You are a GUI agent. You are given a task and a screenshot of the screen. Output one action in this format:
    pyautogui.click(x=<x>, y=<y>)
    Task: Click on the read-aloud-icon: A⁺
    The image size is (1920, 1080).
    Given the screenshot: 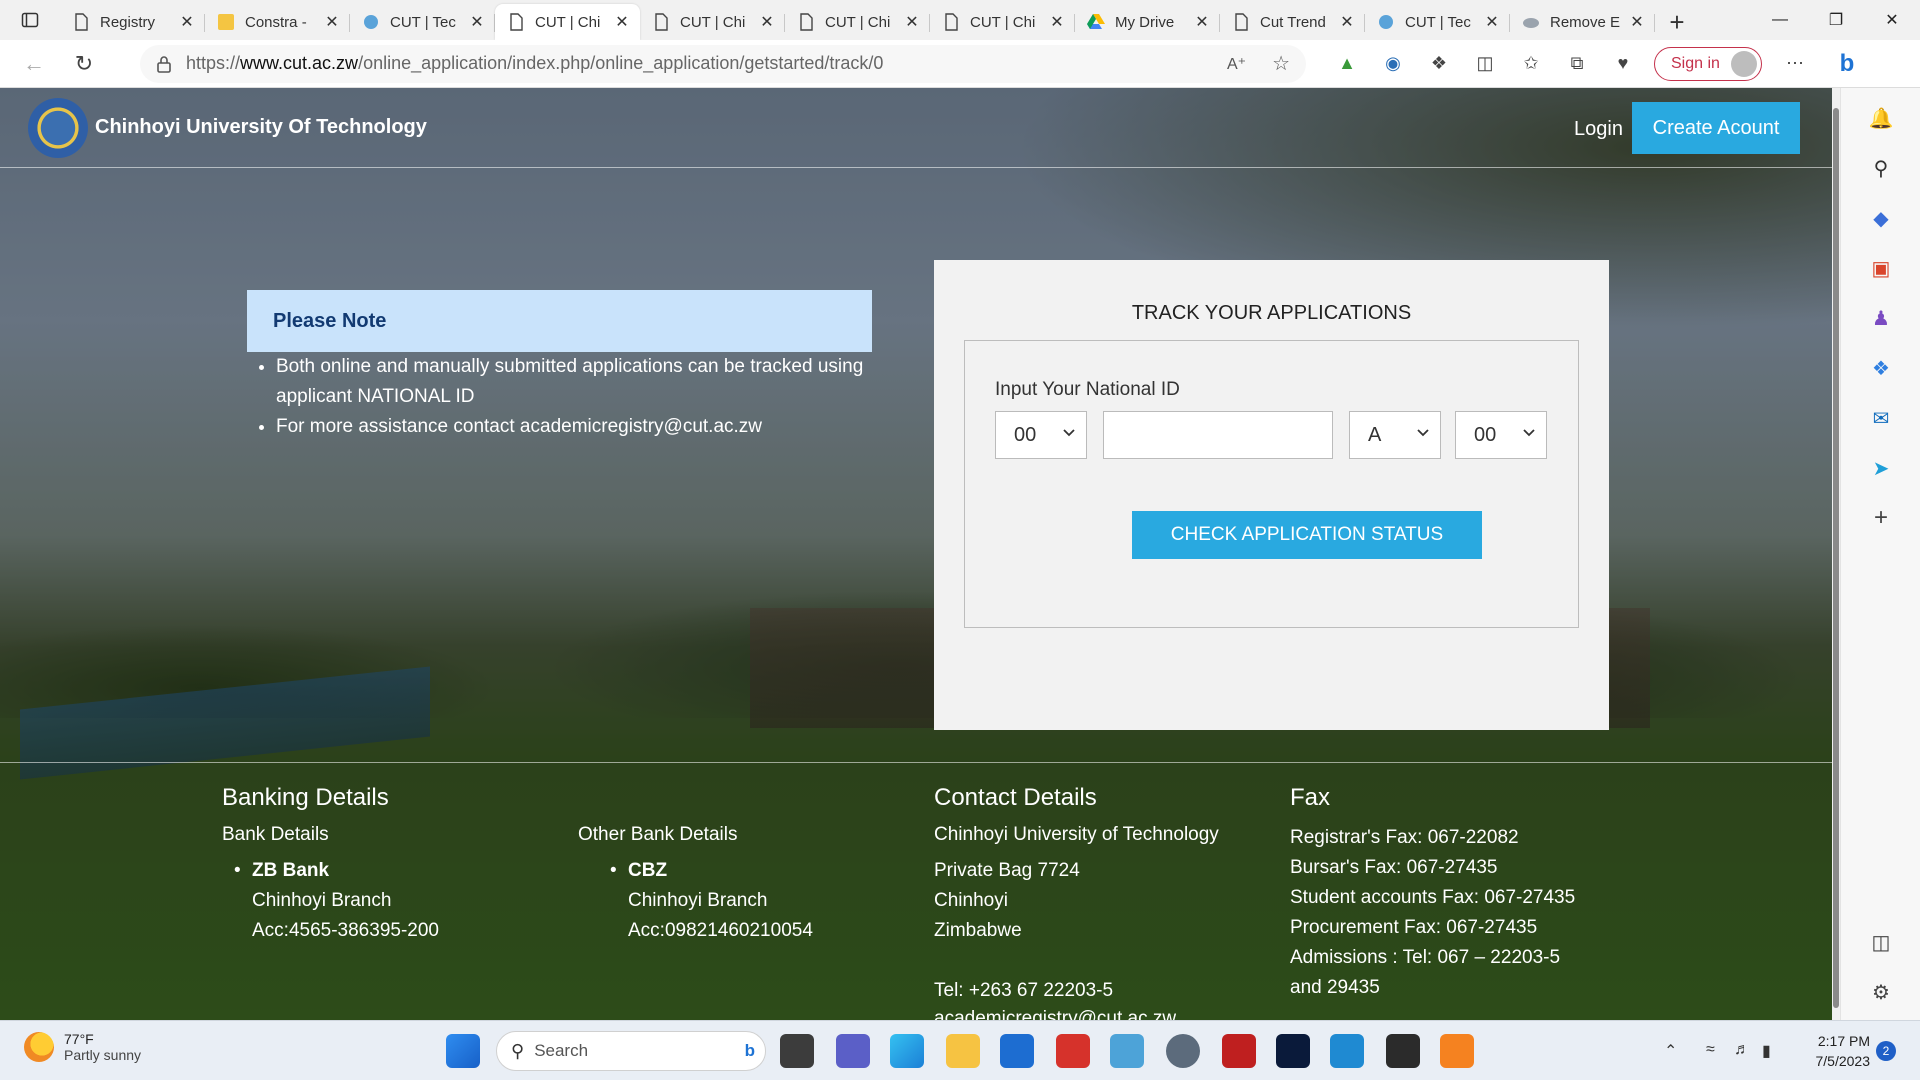 What is the action you would take?
    pyautogui.click(x=1236, y=64)
    